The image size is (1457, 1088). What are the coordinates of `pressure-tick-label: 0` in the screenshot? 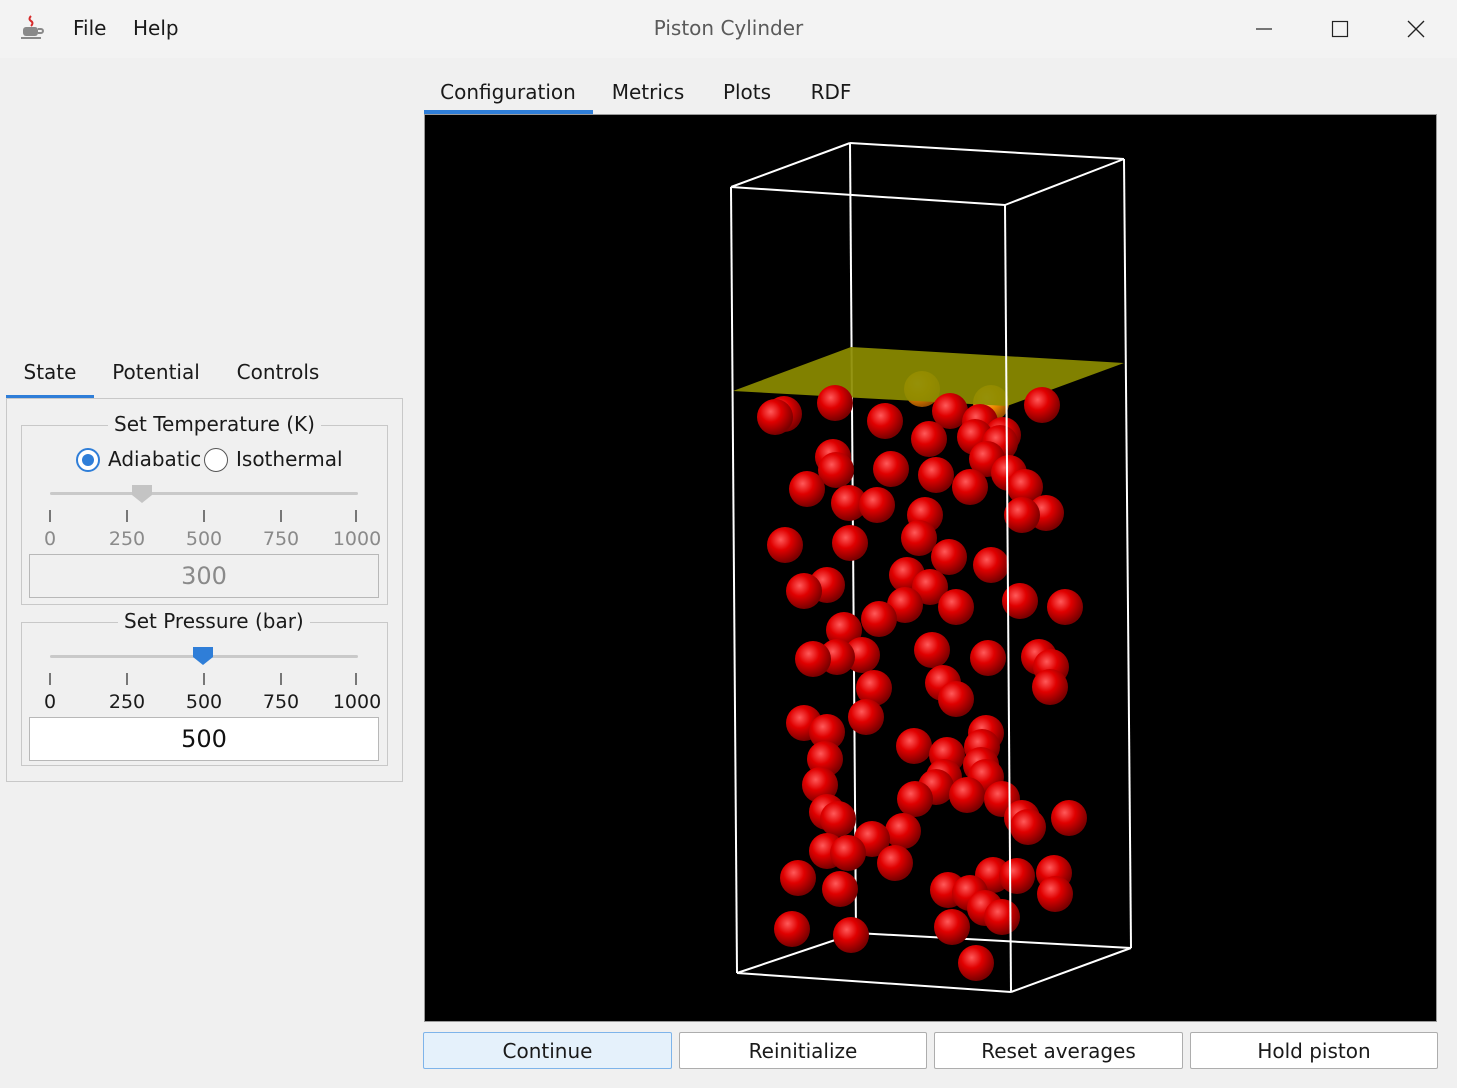 It's located at (50, 702).